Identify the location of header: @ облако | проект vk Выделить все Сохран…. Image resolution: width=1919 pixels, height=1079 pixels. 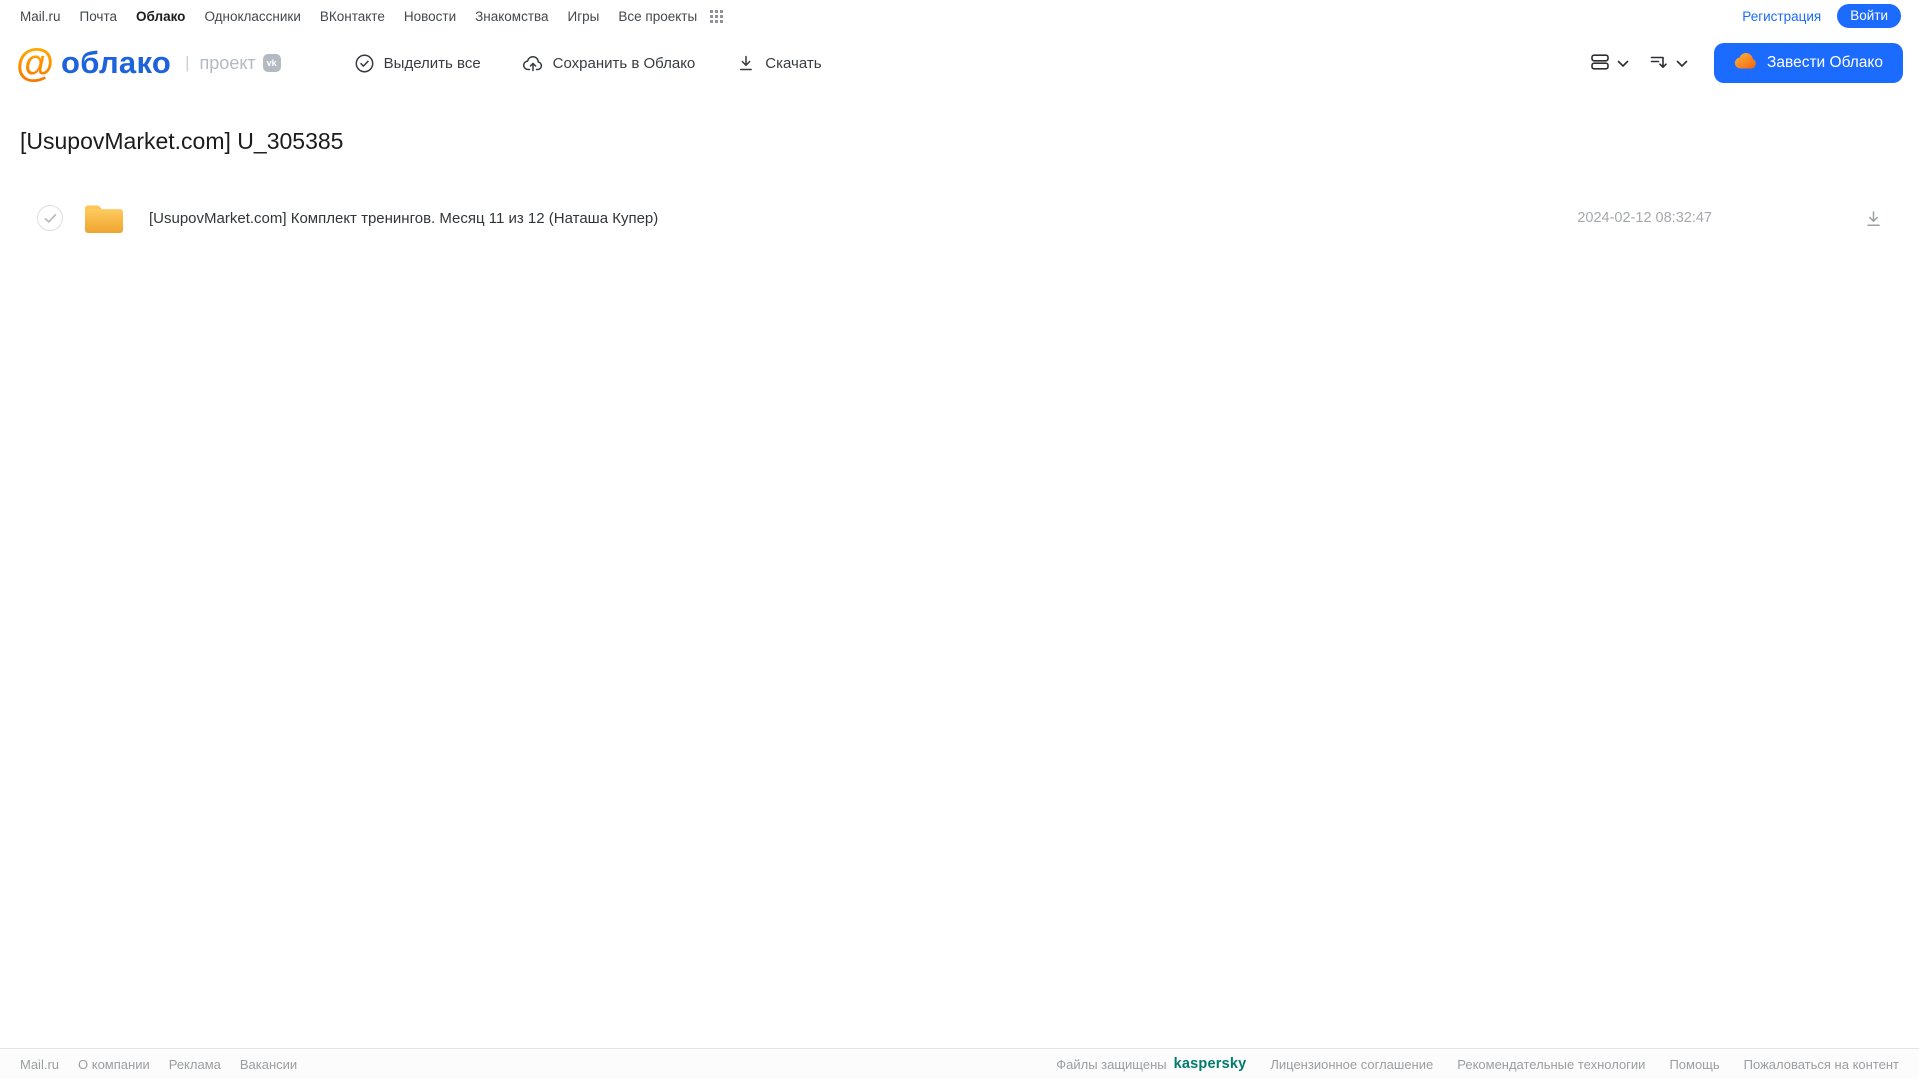
(959, 63).